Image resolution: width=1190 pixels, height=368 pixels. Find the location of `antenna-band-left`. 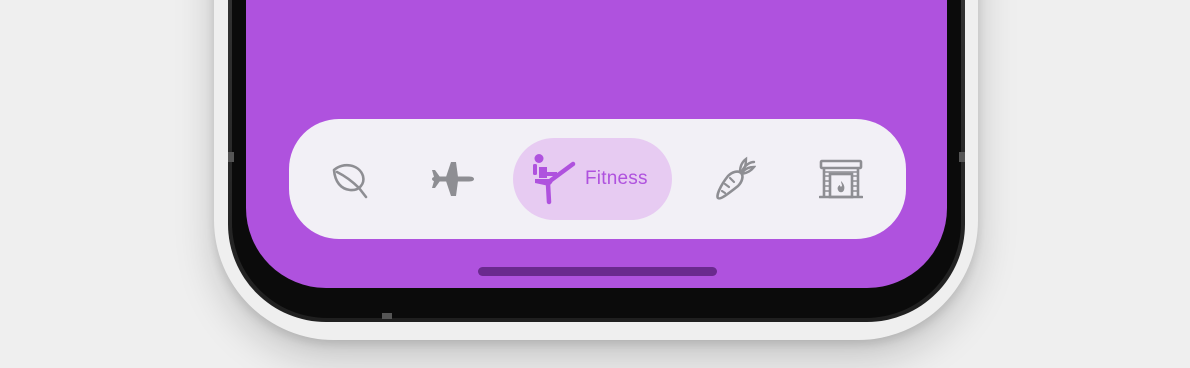

antenna-band-left is located at coordinates (231, 157).